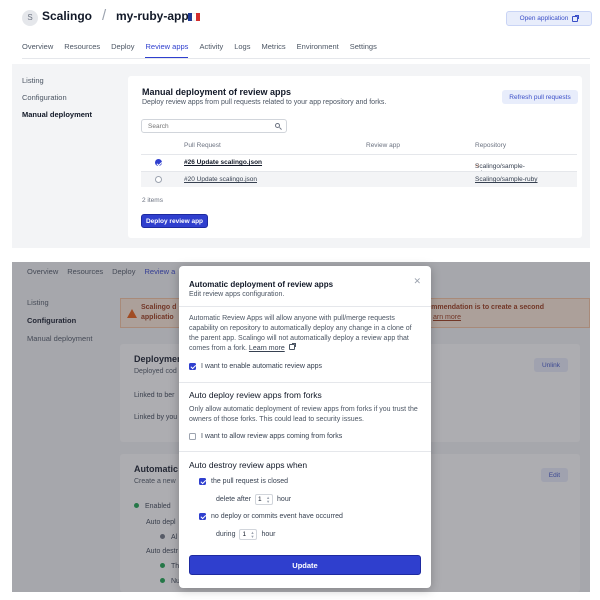 The image size is (600, 600). Describe the element at coordinates (417, 281) in the screenshot. I see `close-icon: ✕` at that location.